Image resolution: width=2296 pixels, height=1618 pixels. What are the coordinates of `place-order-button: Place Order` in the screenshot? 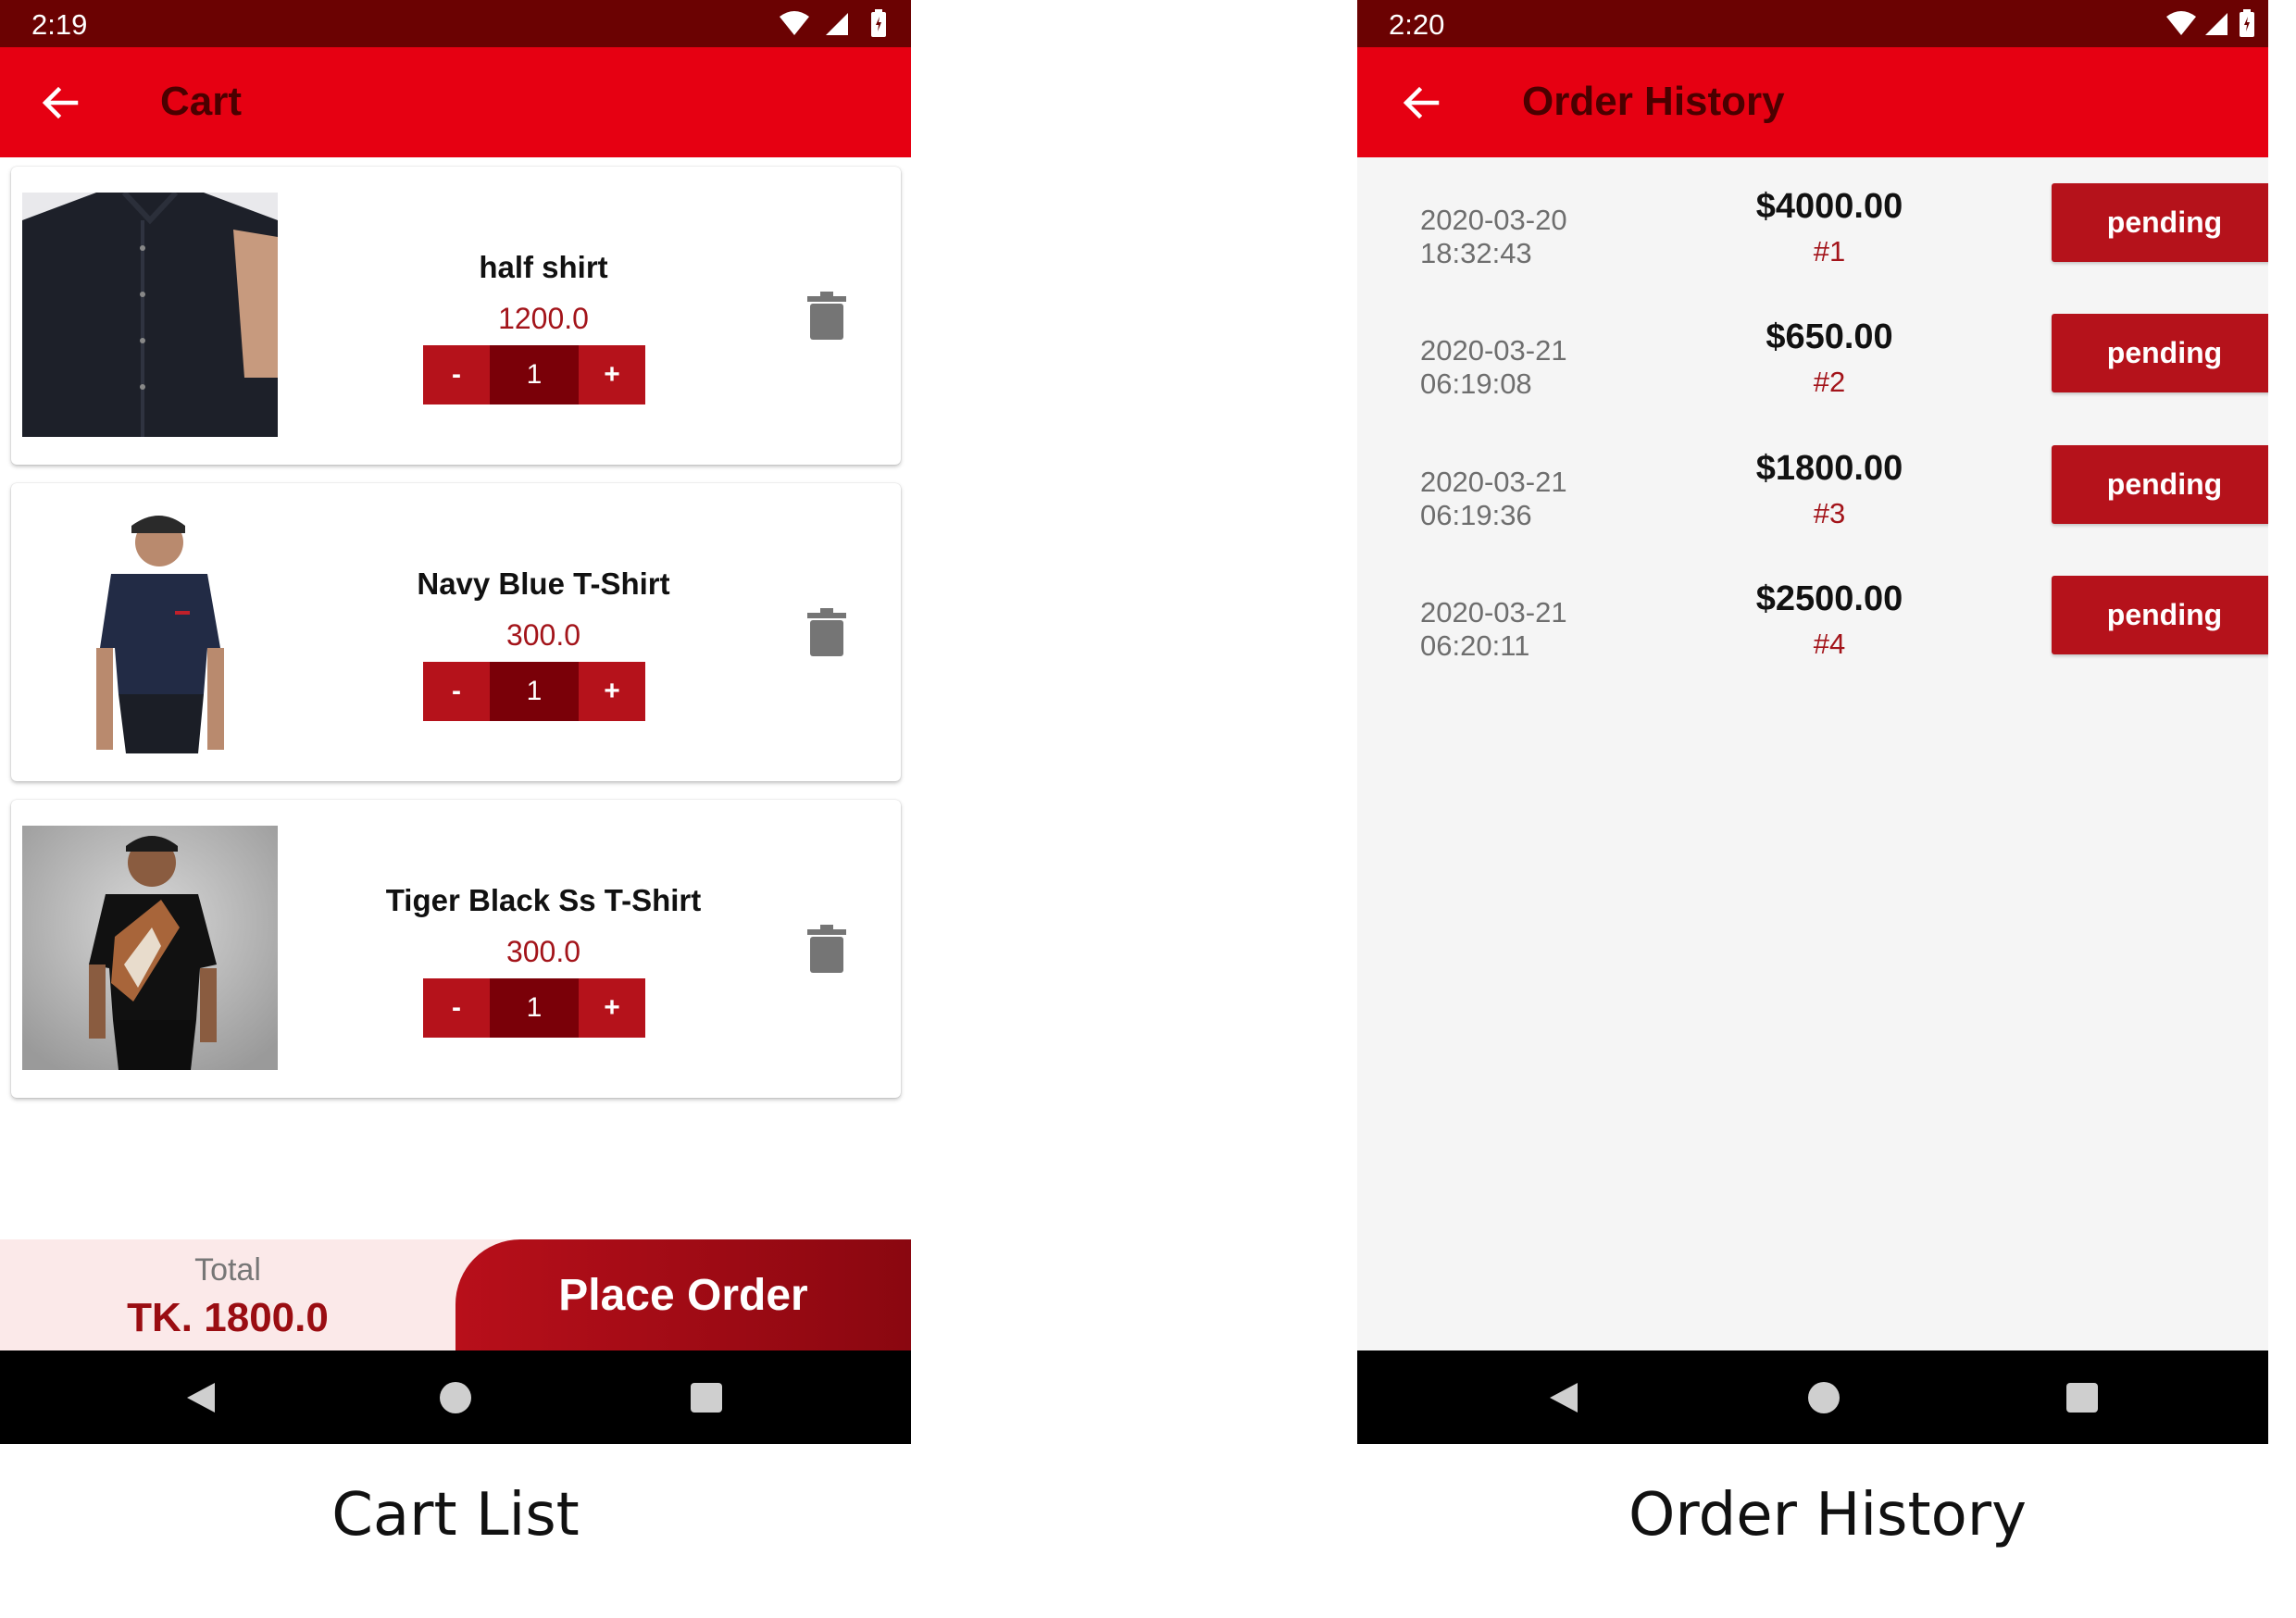 It's located at (683, 1294).